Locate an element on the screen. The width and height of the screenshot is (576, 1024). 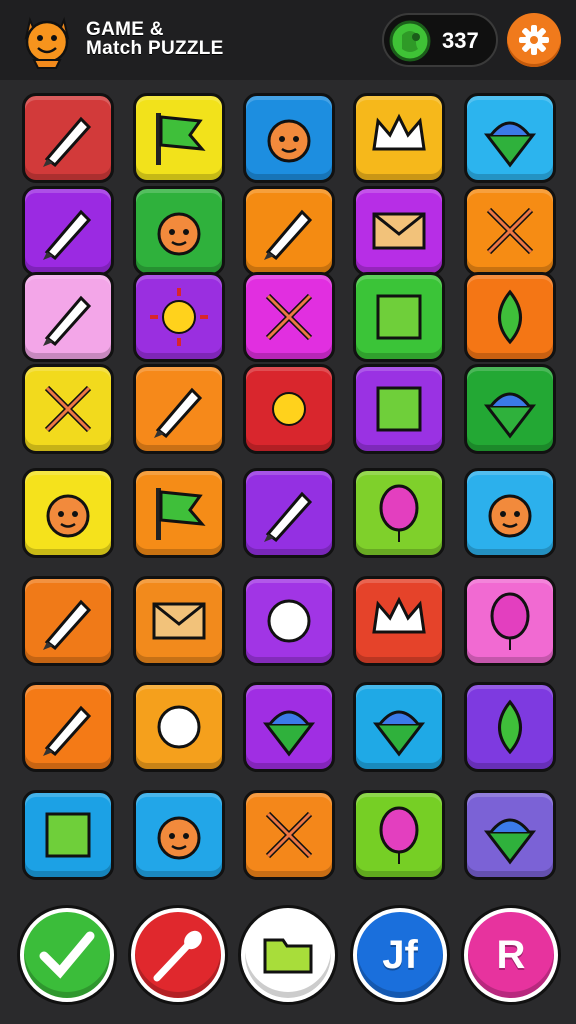
envelope-icon is located at coordinates (399, 231).